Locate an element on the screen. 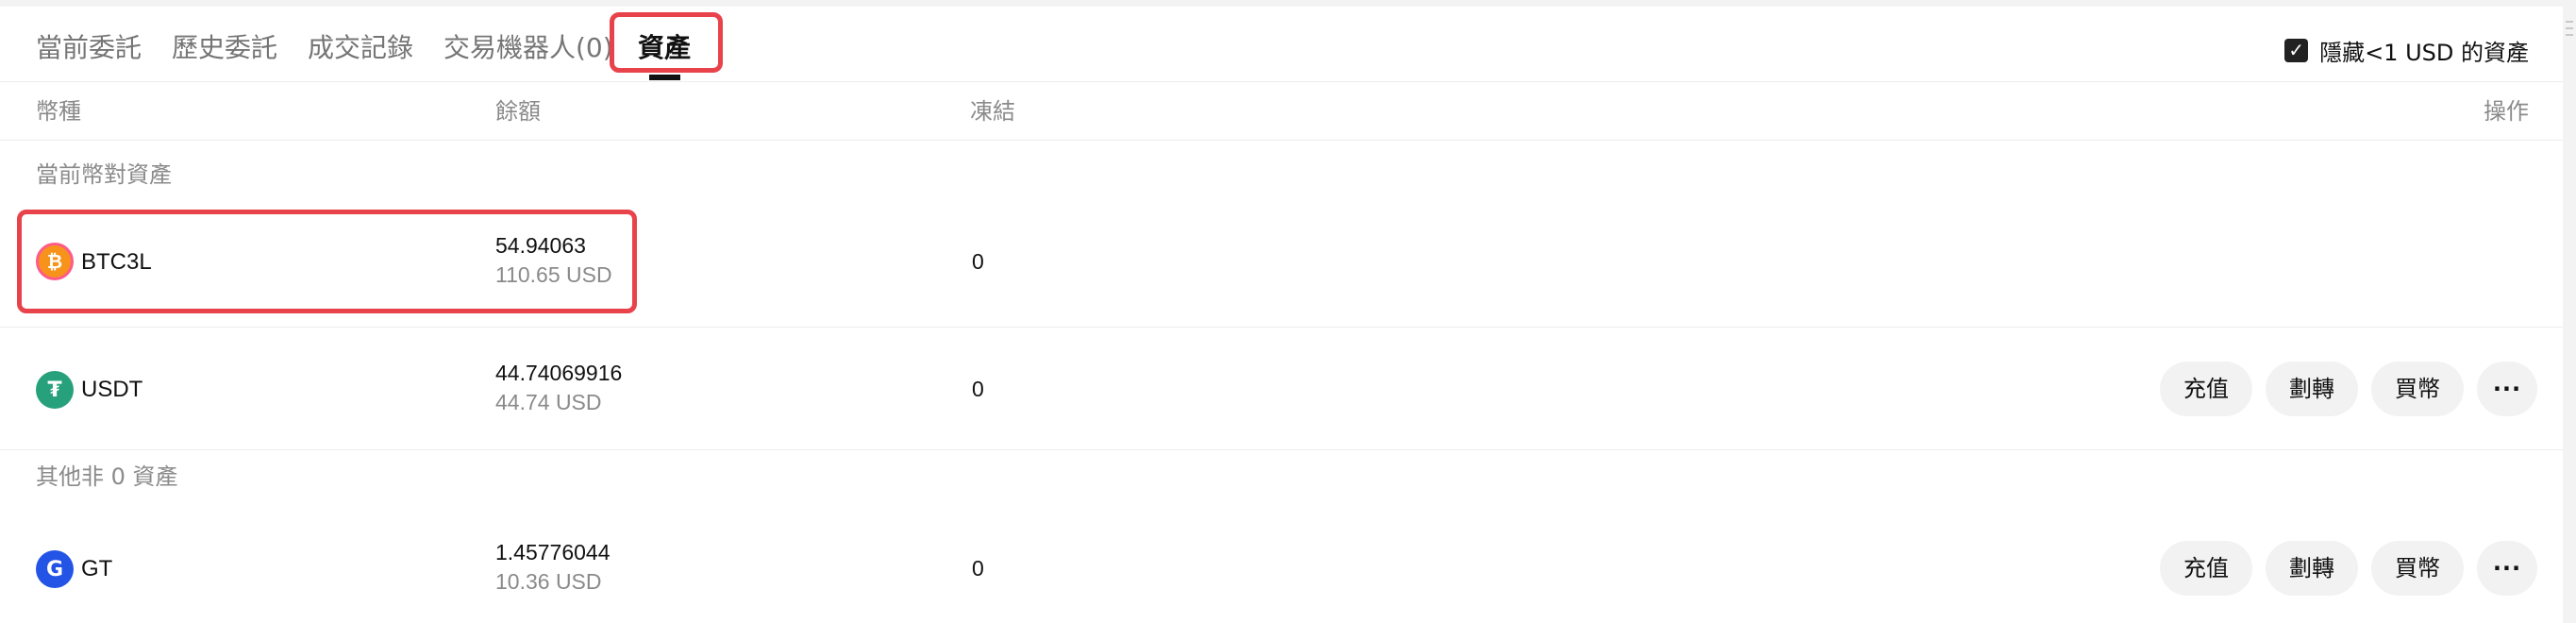  tab-current-orders: 當前委託 is located at coordinates (89, 48).